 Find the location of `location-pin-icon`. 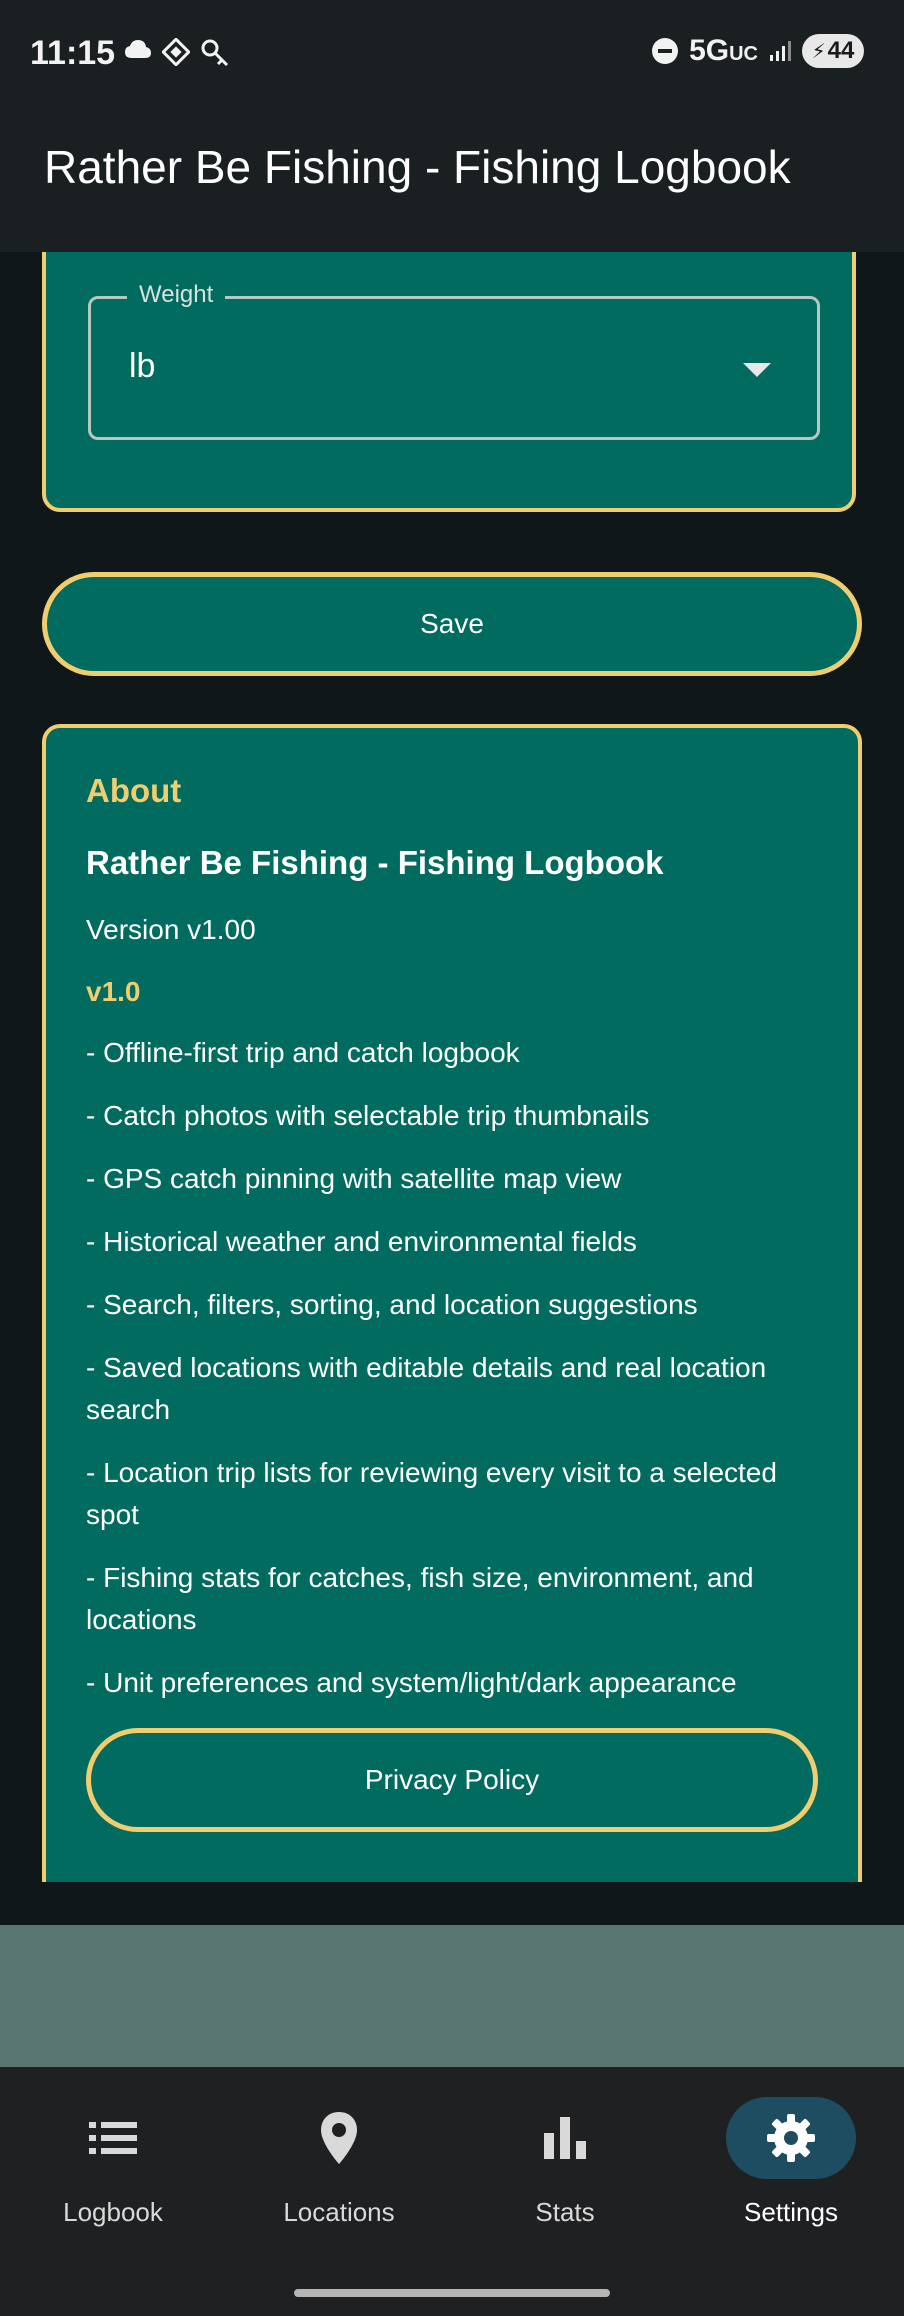

location-pin-icon is located at coordinates (339, 2138).